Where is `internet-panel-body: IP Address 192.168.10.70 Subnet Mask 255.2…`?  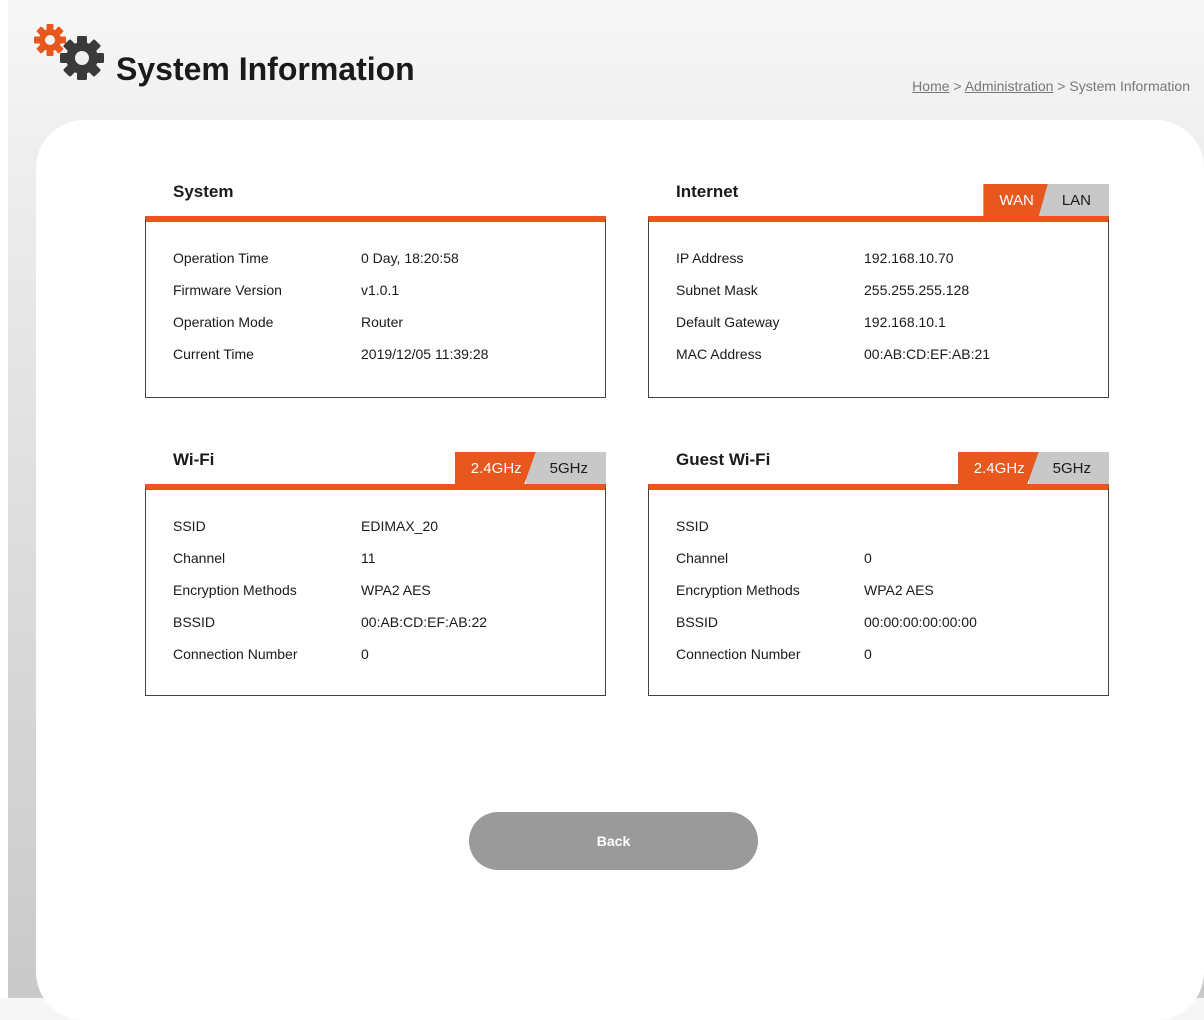
internet-panel-body: IP Address 192.168.10.70 Subnet Mask 255.2… is located at coordinates (878, 307).